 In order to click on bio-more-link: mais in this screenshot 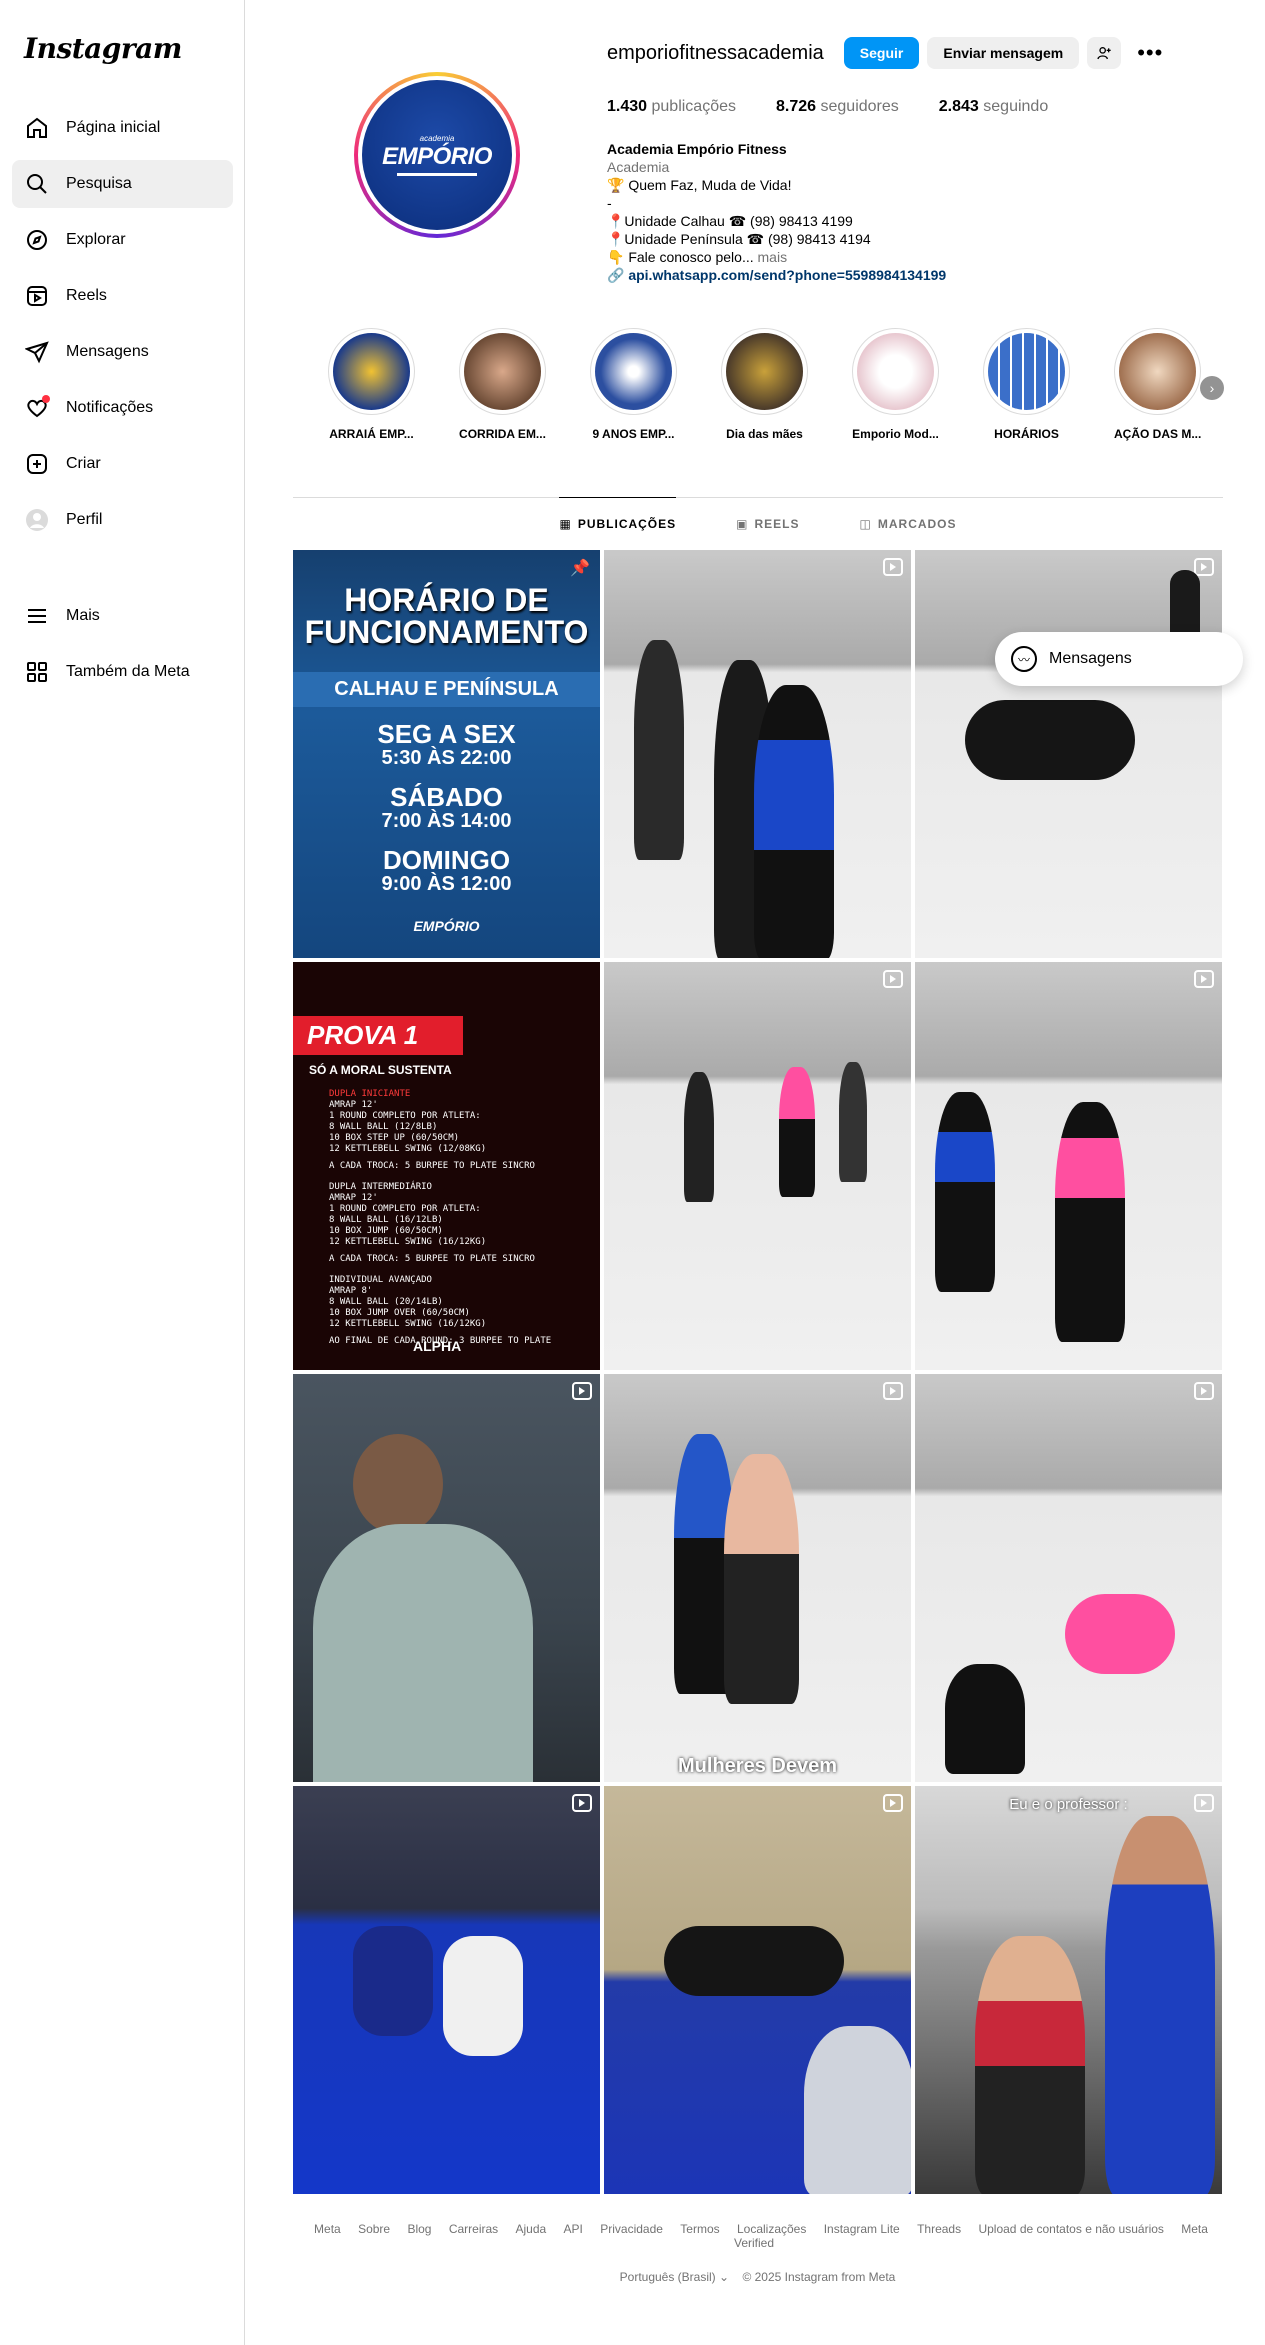, I will do `click(773, 257)`.